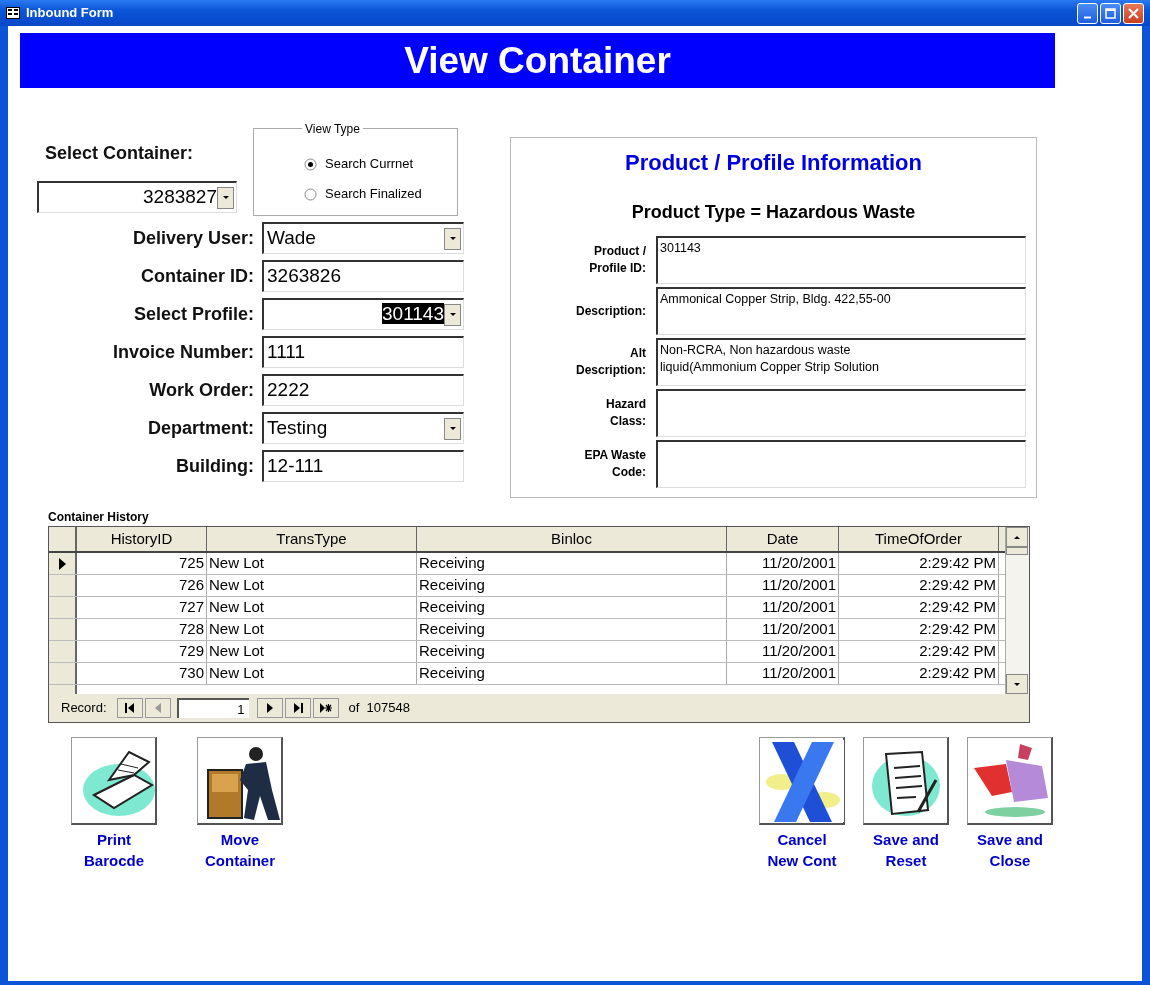  I want to click on next-record-button, so click(269, 708).